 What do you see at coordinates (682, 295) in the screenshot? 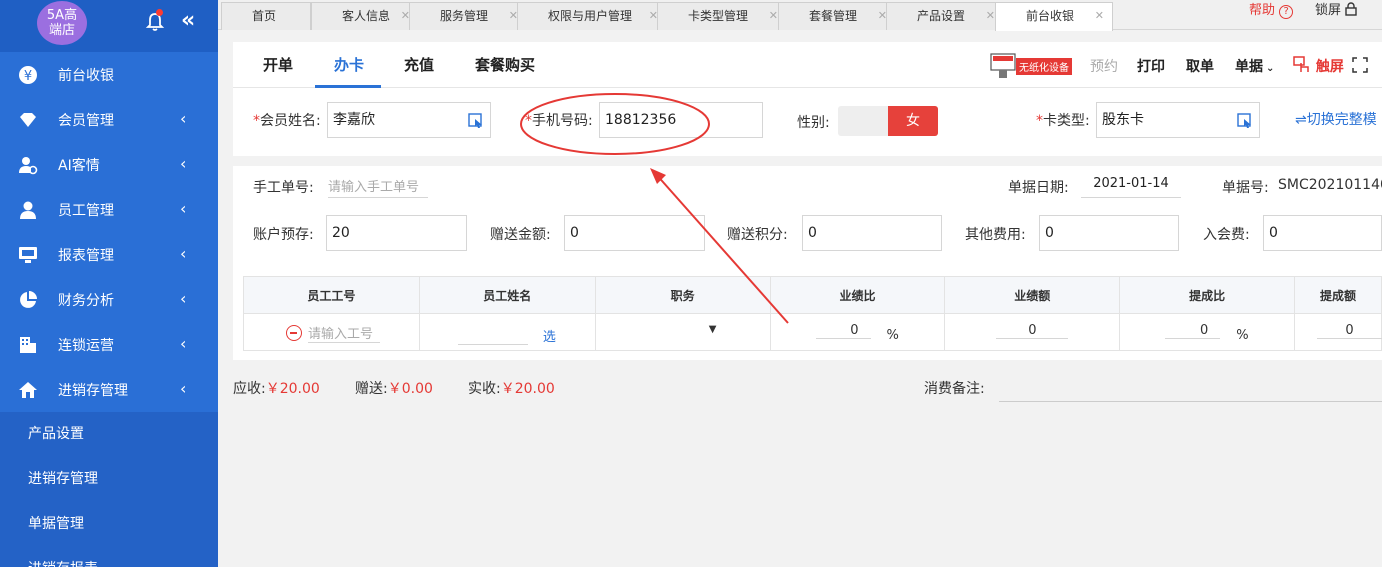
I see `col-position: 职务` at bounding box center [682, 295].